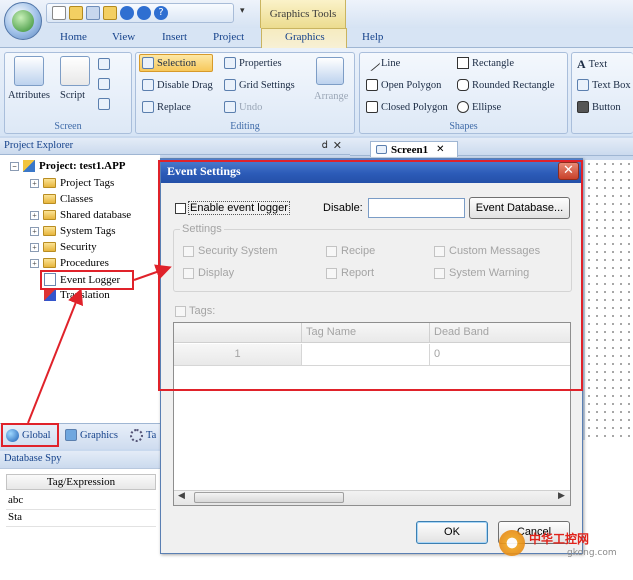 The height and width of the screenshot is (580, 633). Describe the element at coordinates (152, 272) in the screenshot. I see `arrow-event-logger-to-dialog` at that location.